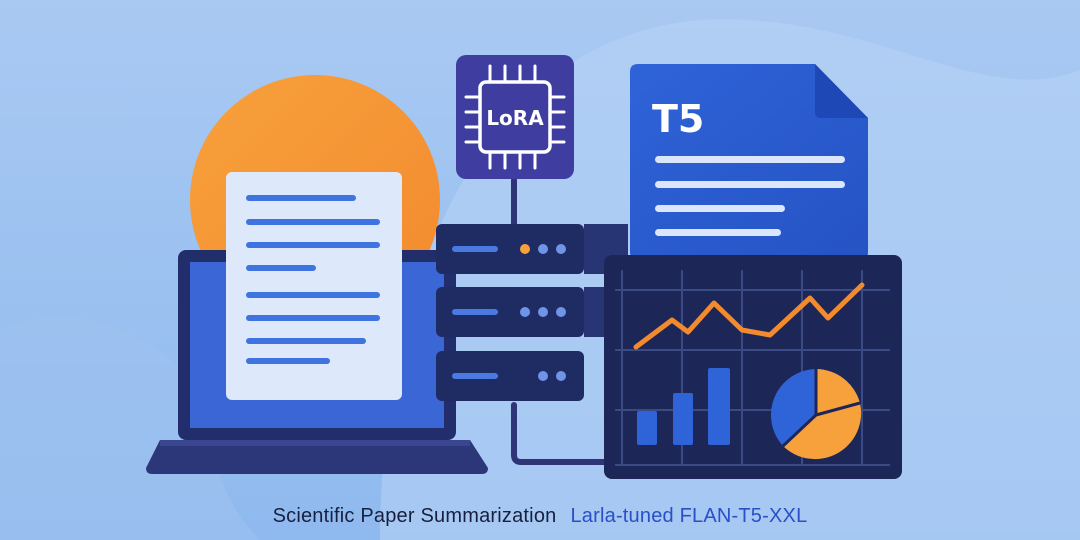 This screenshot has width=1080, height=540. I want to click on caption-subtitle: Larla-tuned FLAN-T5-XXL, so click(689, 516).